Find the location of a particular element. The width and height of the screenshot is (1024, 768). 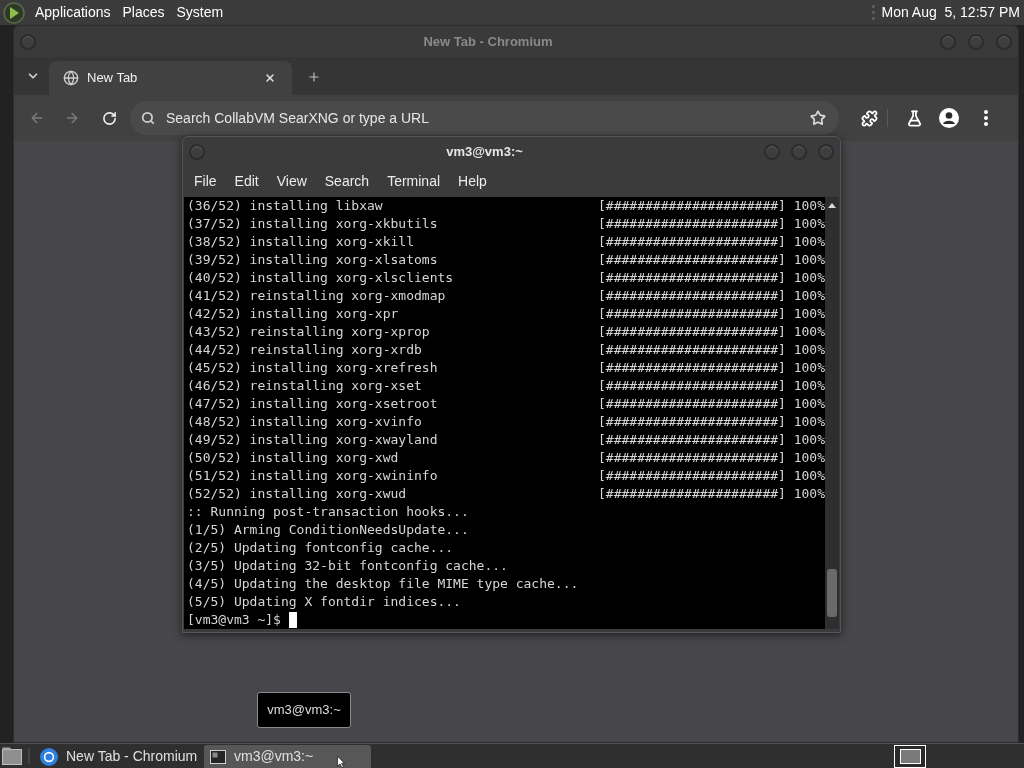

terminal-line: (47/52) installing xorg-xsetroot is located at coordinates (312, 404).